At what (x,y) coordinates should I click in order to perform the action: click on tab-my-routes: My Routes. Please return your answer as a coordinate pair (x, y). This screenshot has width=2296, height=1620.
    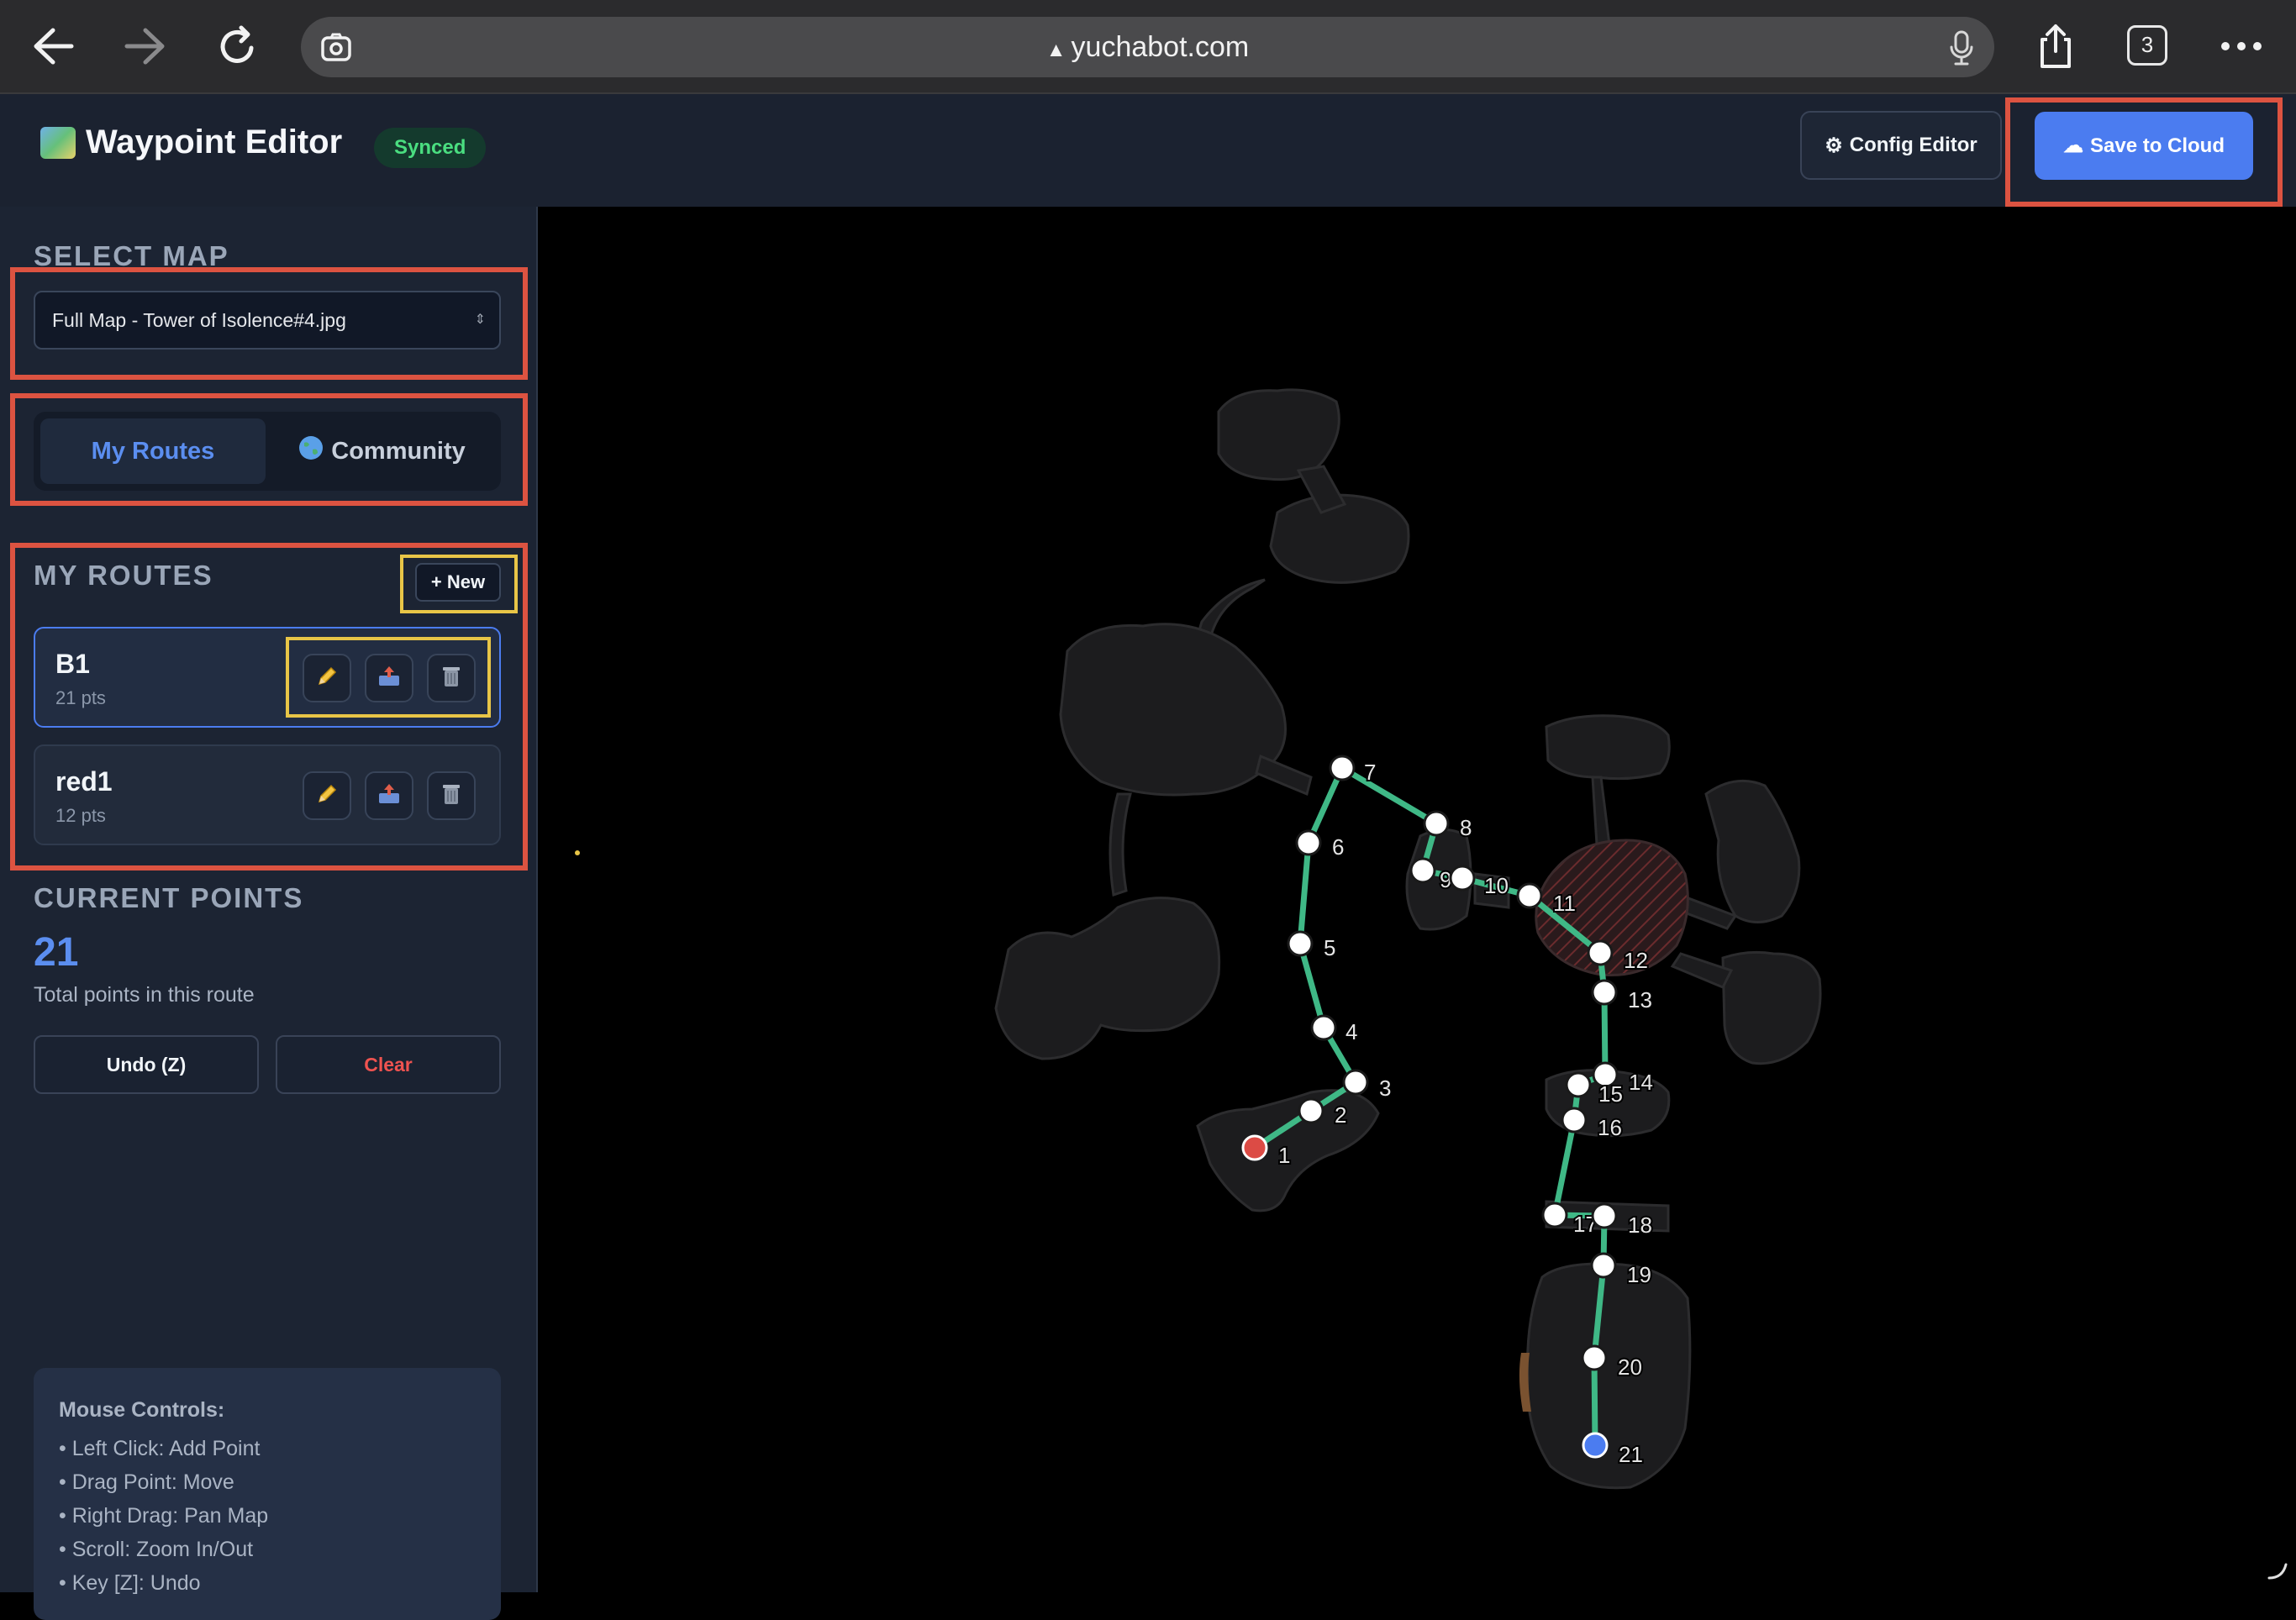
    Looking at the image, I should click on (153, 451).